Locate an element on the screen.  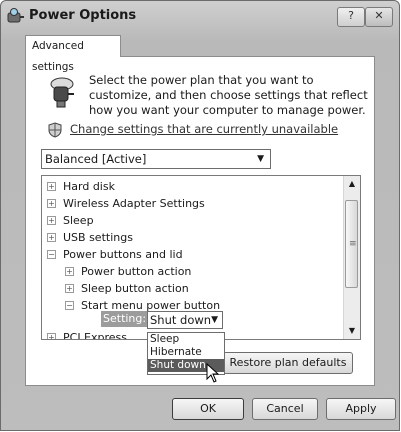
tree-item-hard-disk: + Hard disk is located at coordinates (81, 187).